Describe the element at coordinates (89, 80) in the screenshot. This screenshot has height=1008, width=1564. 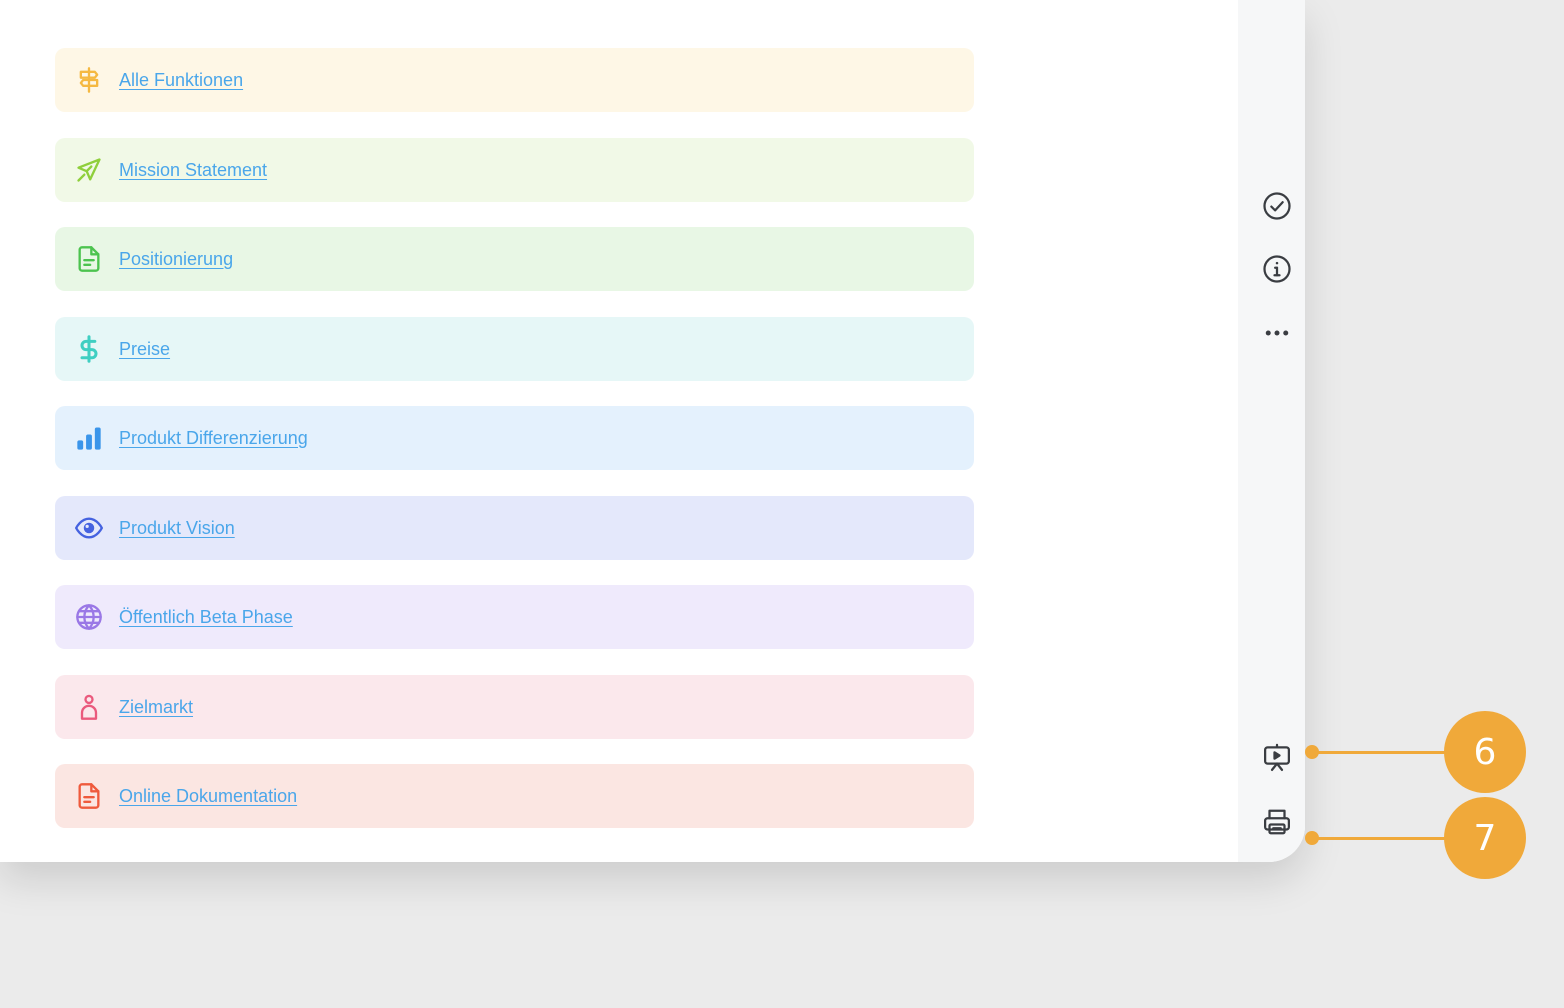
I see `signpost-icon` at that location.